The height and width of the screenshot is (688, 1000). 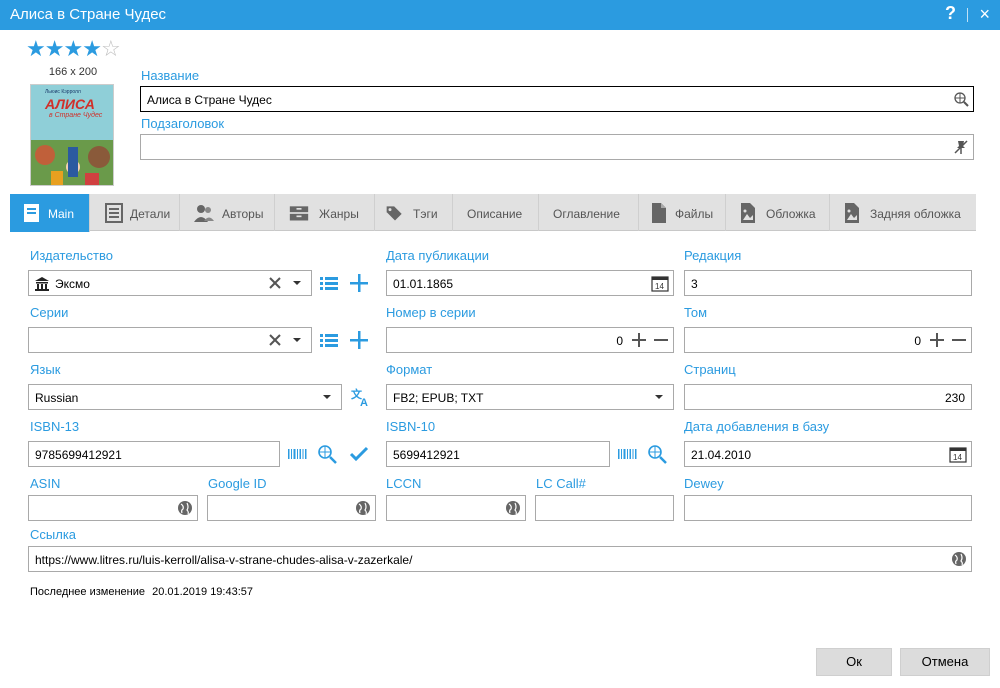 I want to click on book-icon, so click(x=31, y=213).